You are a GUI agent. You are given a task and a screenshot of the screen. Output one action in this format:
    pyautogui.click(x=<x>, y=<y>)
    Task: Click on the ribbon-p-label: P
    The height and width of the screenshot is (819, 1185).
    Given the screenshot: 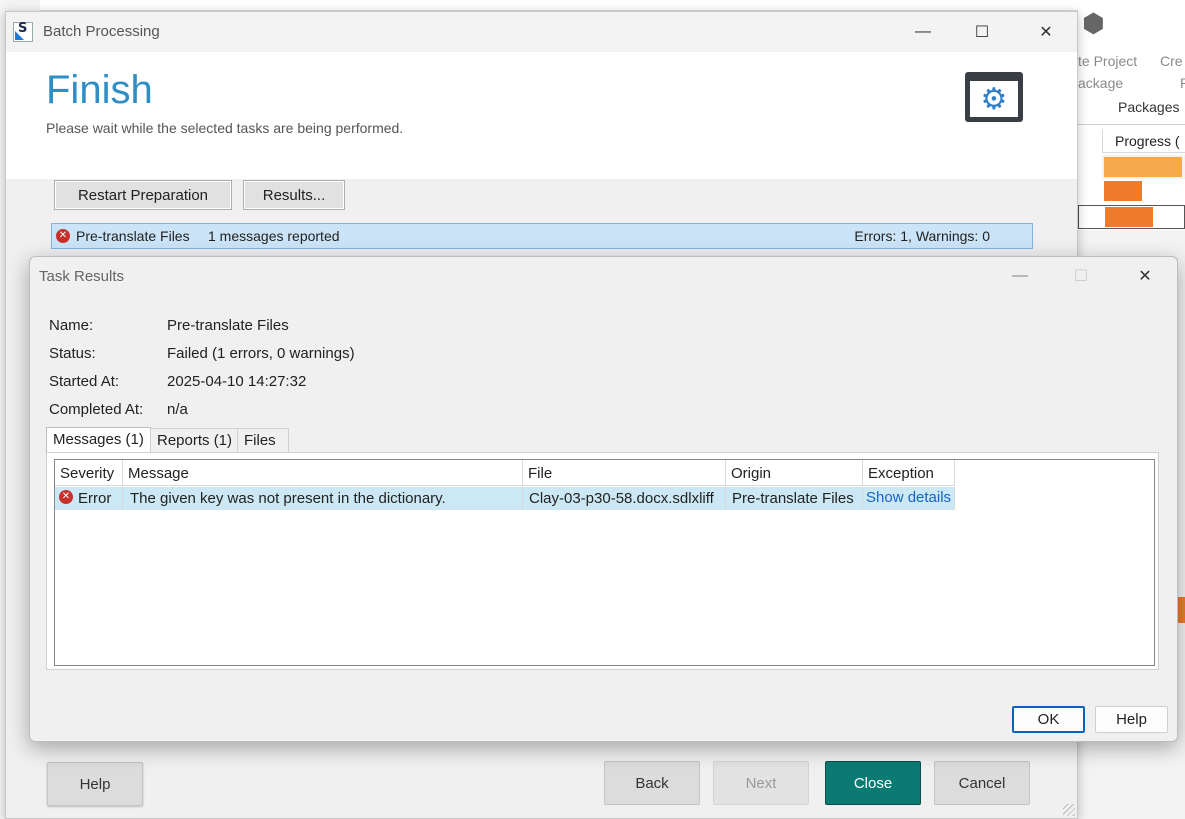 What is the action you would take?
    pyautogui.click(x=1182, y=83)
    